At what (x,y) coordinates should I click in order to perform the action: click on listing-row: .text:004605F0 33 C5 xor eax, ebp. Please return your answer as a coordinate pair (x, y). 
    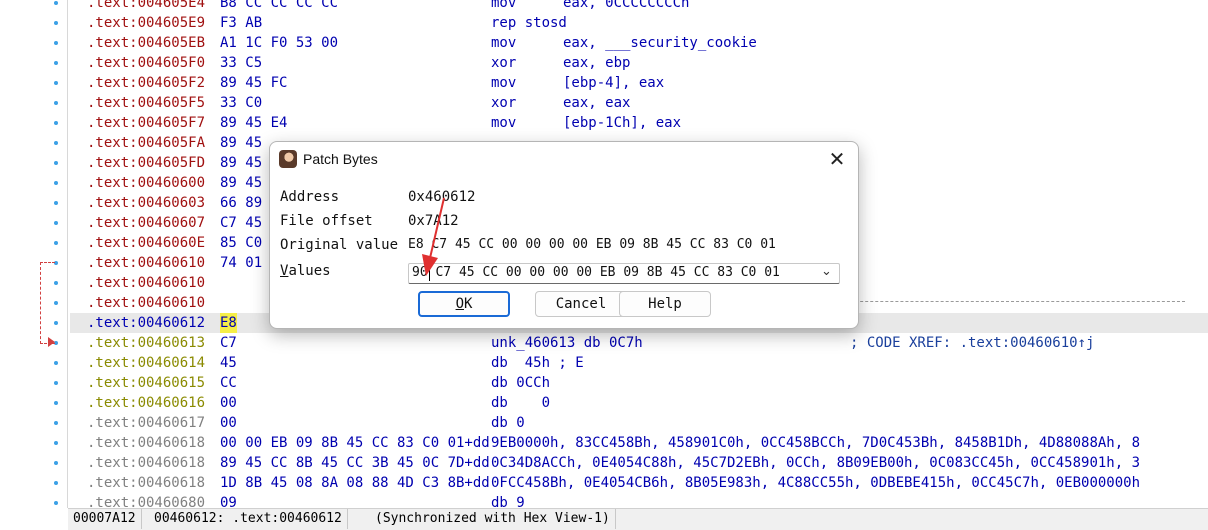
    Looking at the image, I should click on (639, 63).